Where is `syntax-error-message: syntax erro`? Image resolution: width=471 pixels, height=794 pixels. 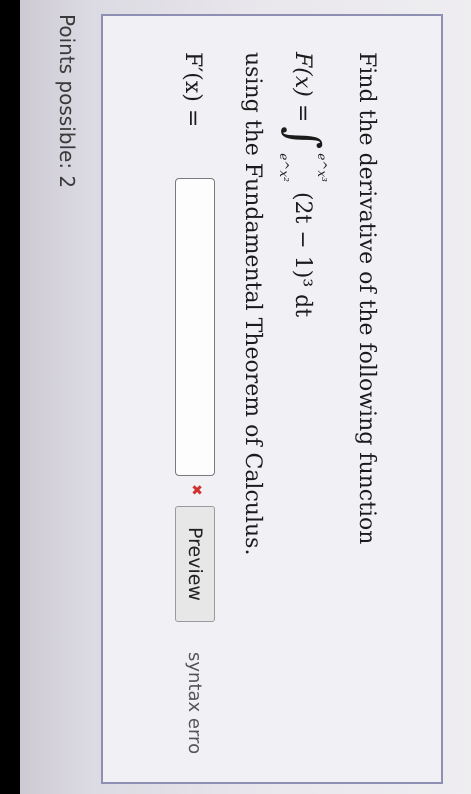
syntax-error-message: syntax erro is located at coordinates (194, 703).